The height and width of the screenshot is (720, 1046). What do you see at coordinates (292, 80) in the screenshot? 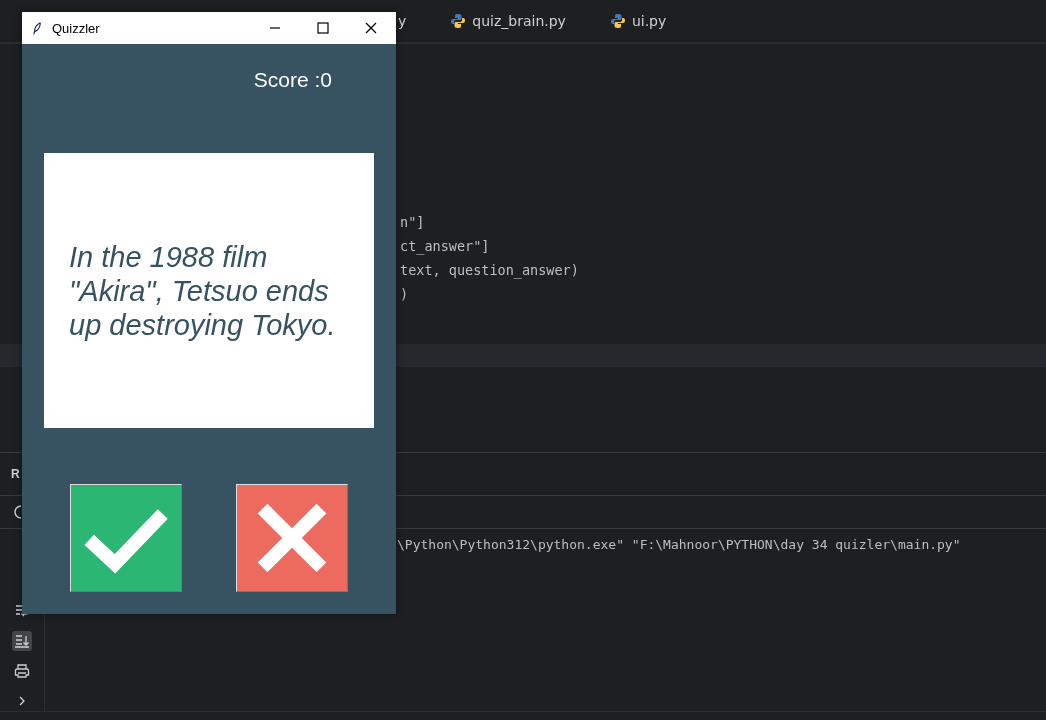
I see `score-label: Score :0` at bounding box center [292, 80].